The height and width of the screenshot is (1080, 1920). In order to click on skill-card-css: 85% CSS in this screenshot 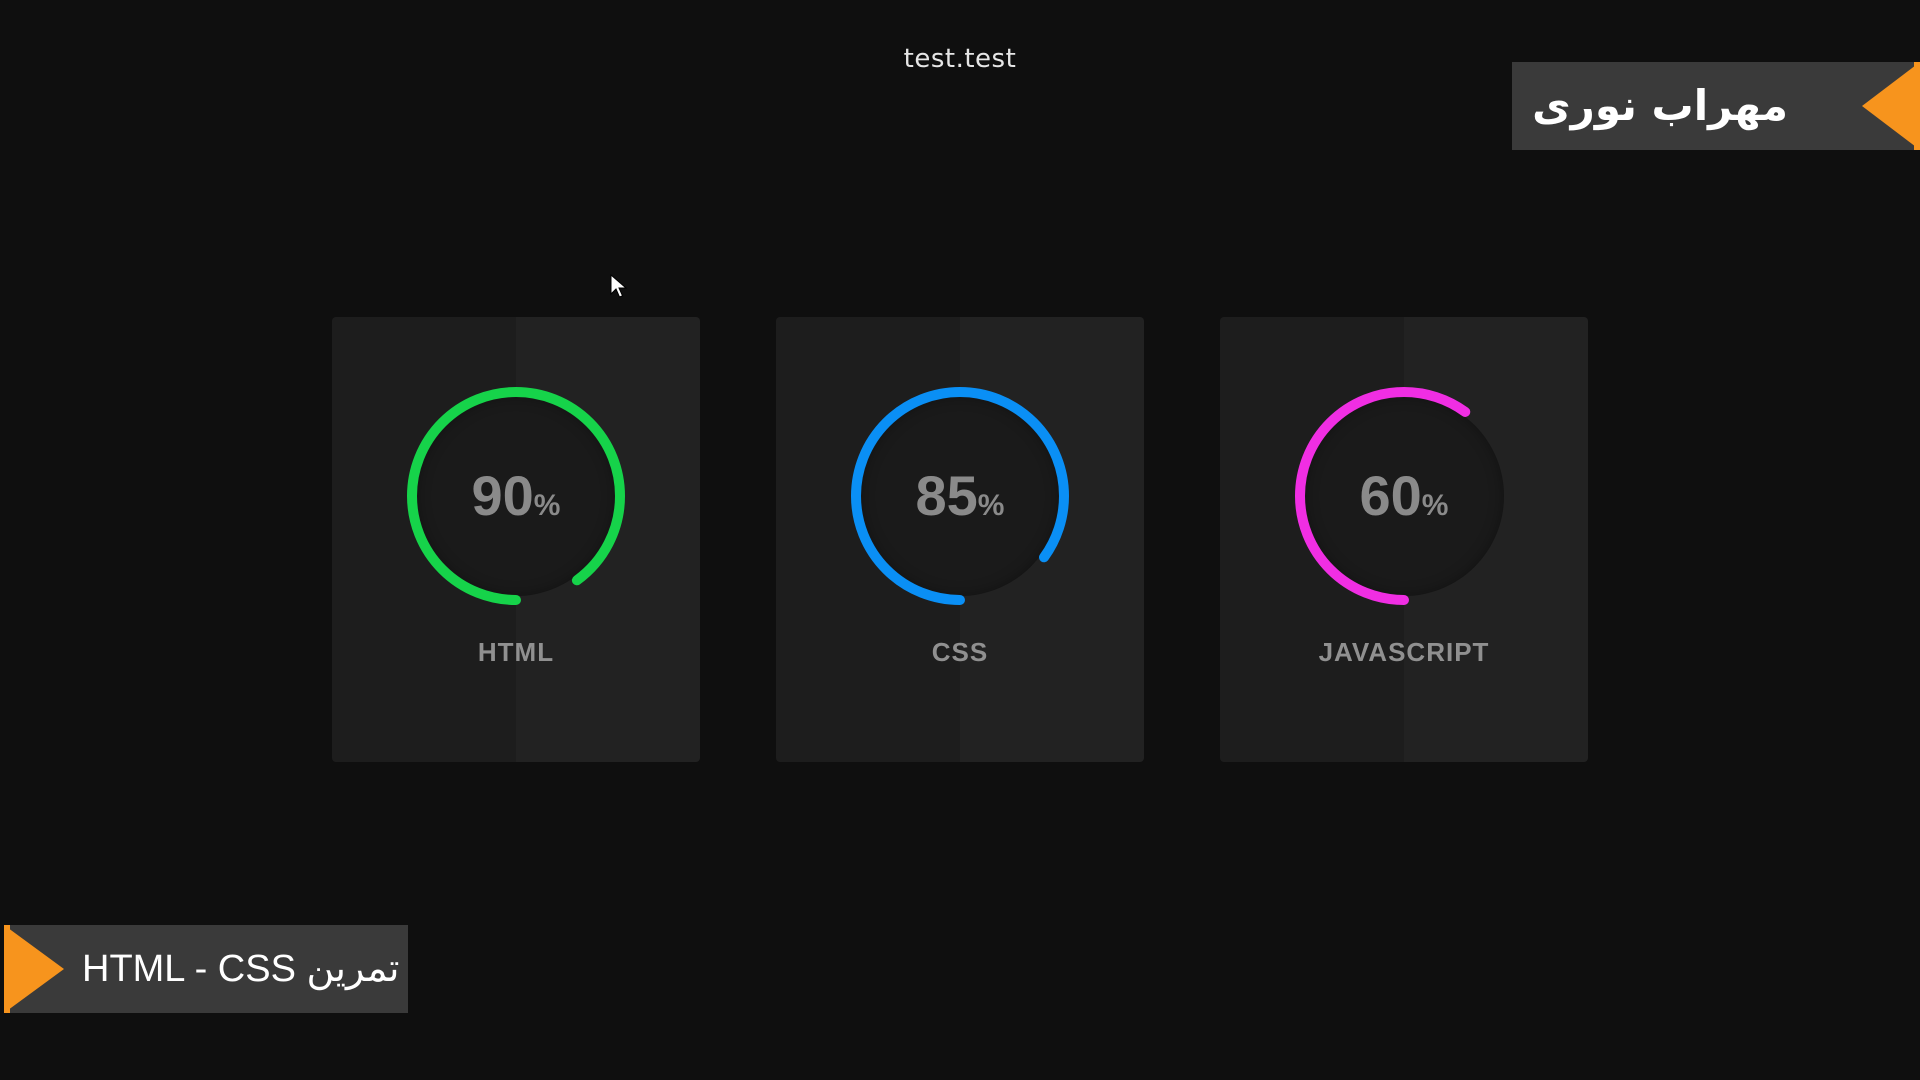, I will do `click(960, 539)`.